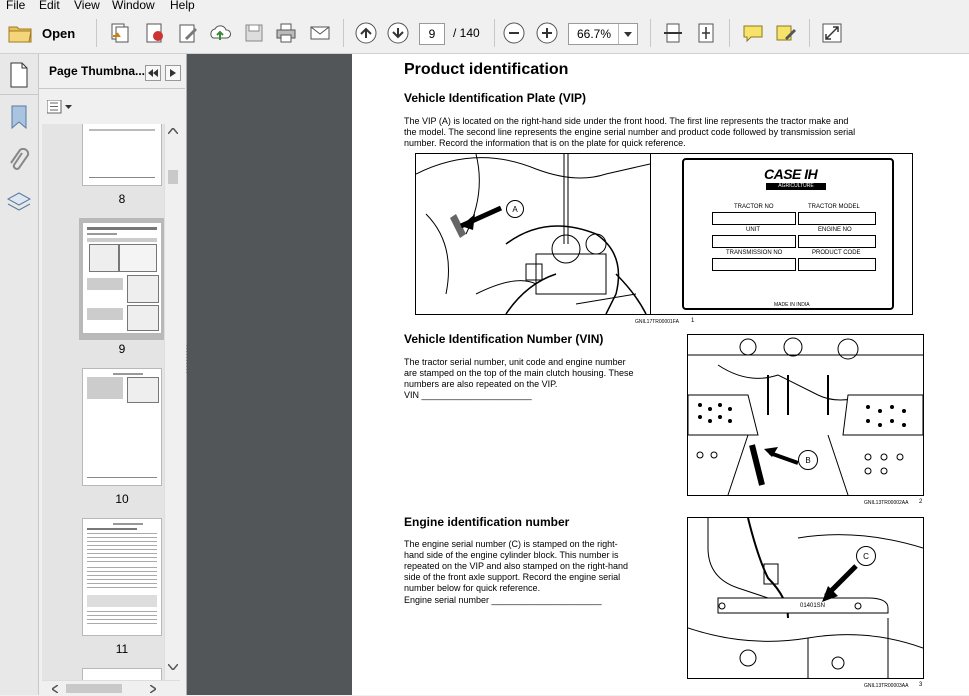 The image size is (969, 696). Describe the element at coordinates (753, 230) in the screenshot. I see `plate-field-label: UNIT` at that location.